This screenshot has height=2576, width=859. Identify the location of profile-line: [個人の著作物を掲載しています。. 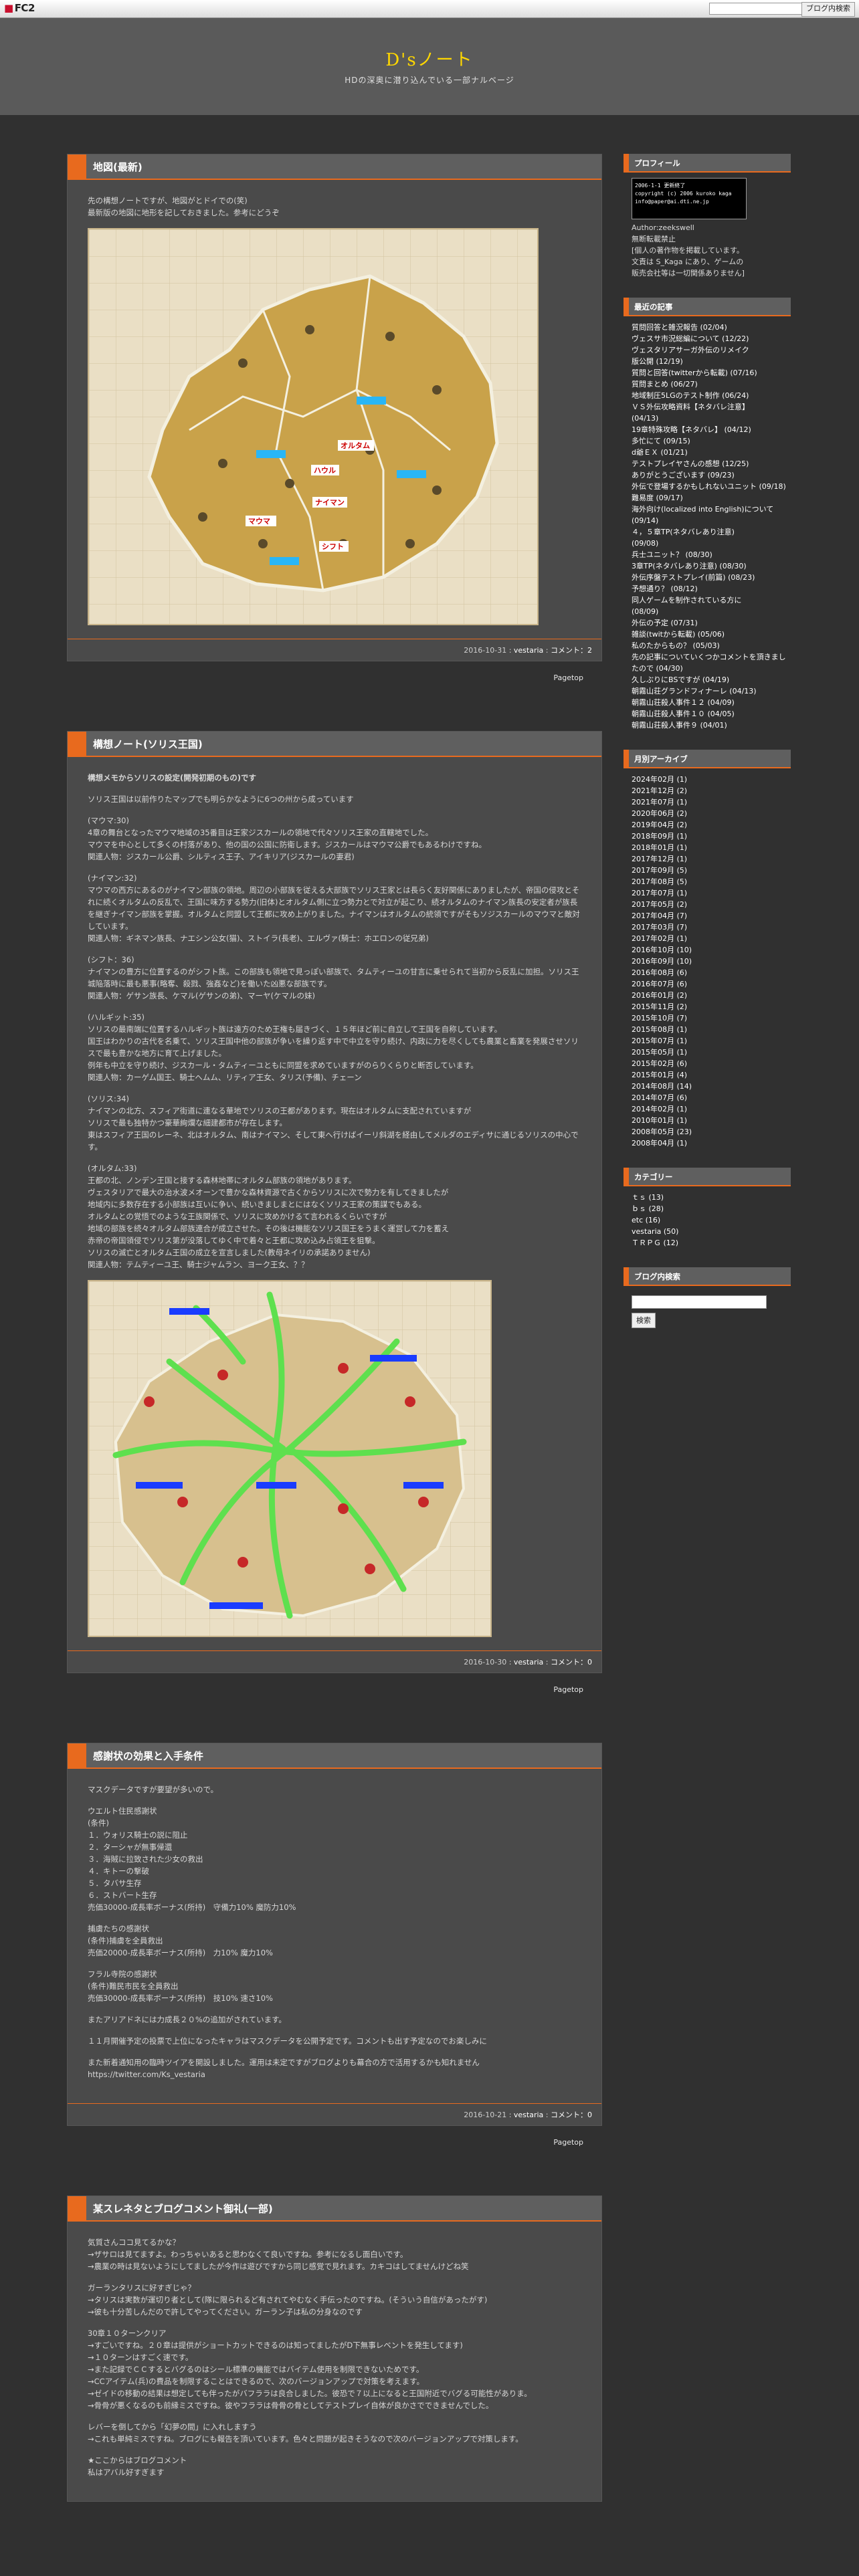
(688, 250).